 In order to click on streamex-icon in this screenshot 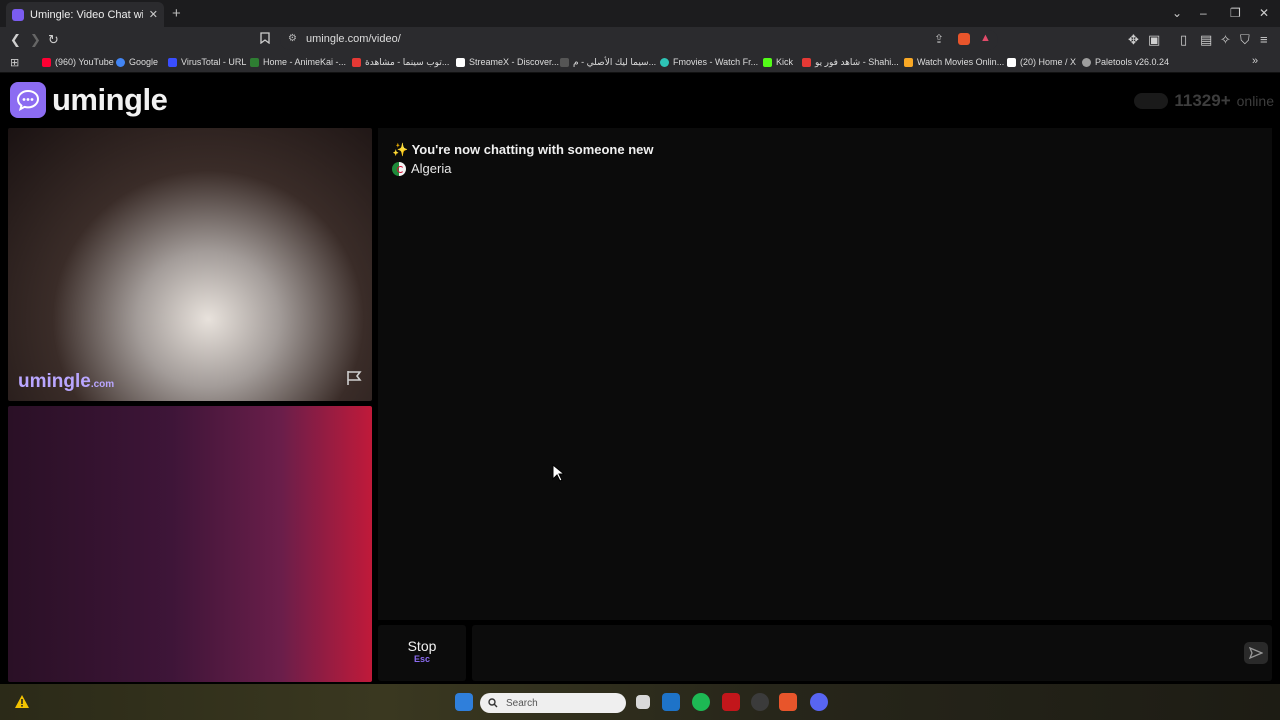, I will do `click(460, 62)`.